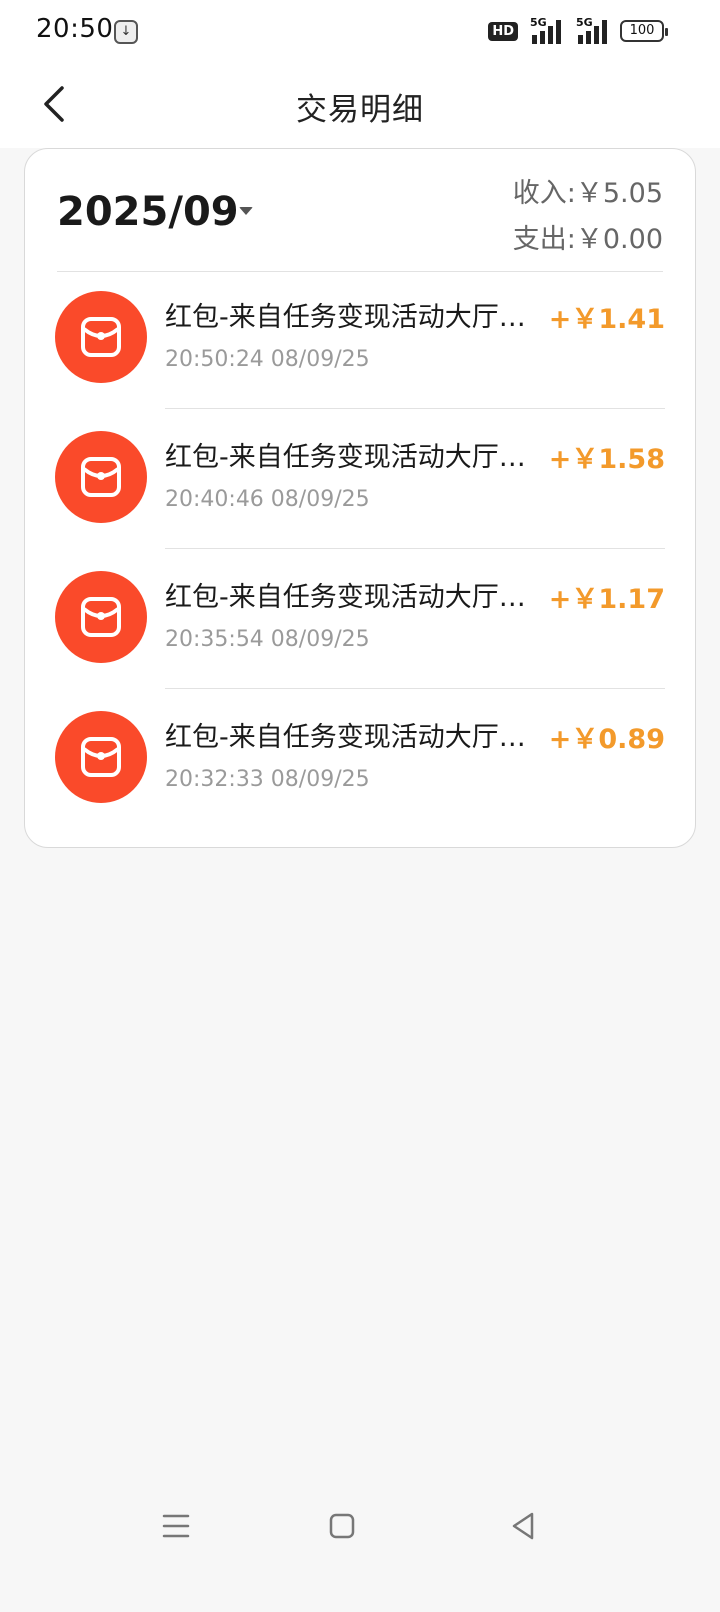 The width and height of the screenshot is (720, 1612). What do you see at coordinates (584, 22) in the screenshot?
I see `network-type-label-2: 5G` at bounding box center [584, 22].